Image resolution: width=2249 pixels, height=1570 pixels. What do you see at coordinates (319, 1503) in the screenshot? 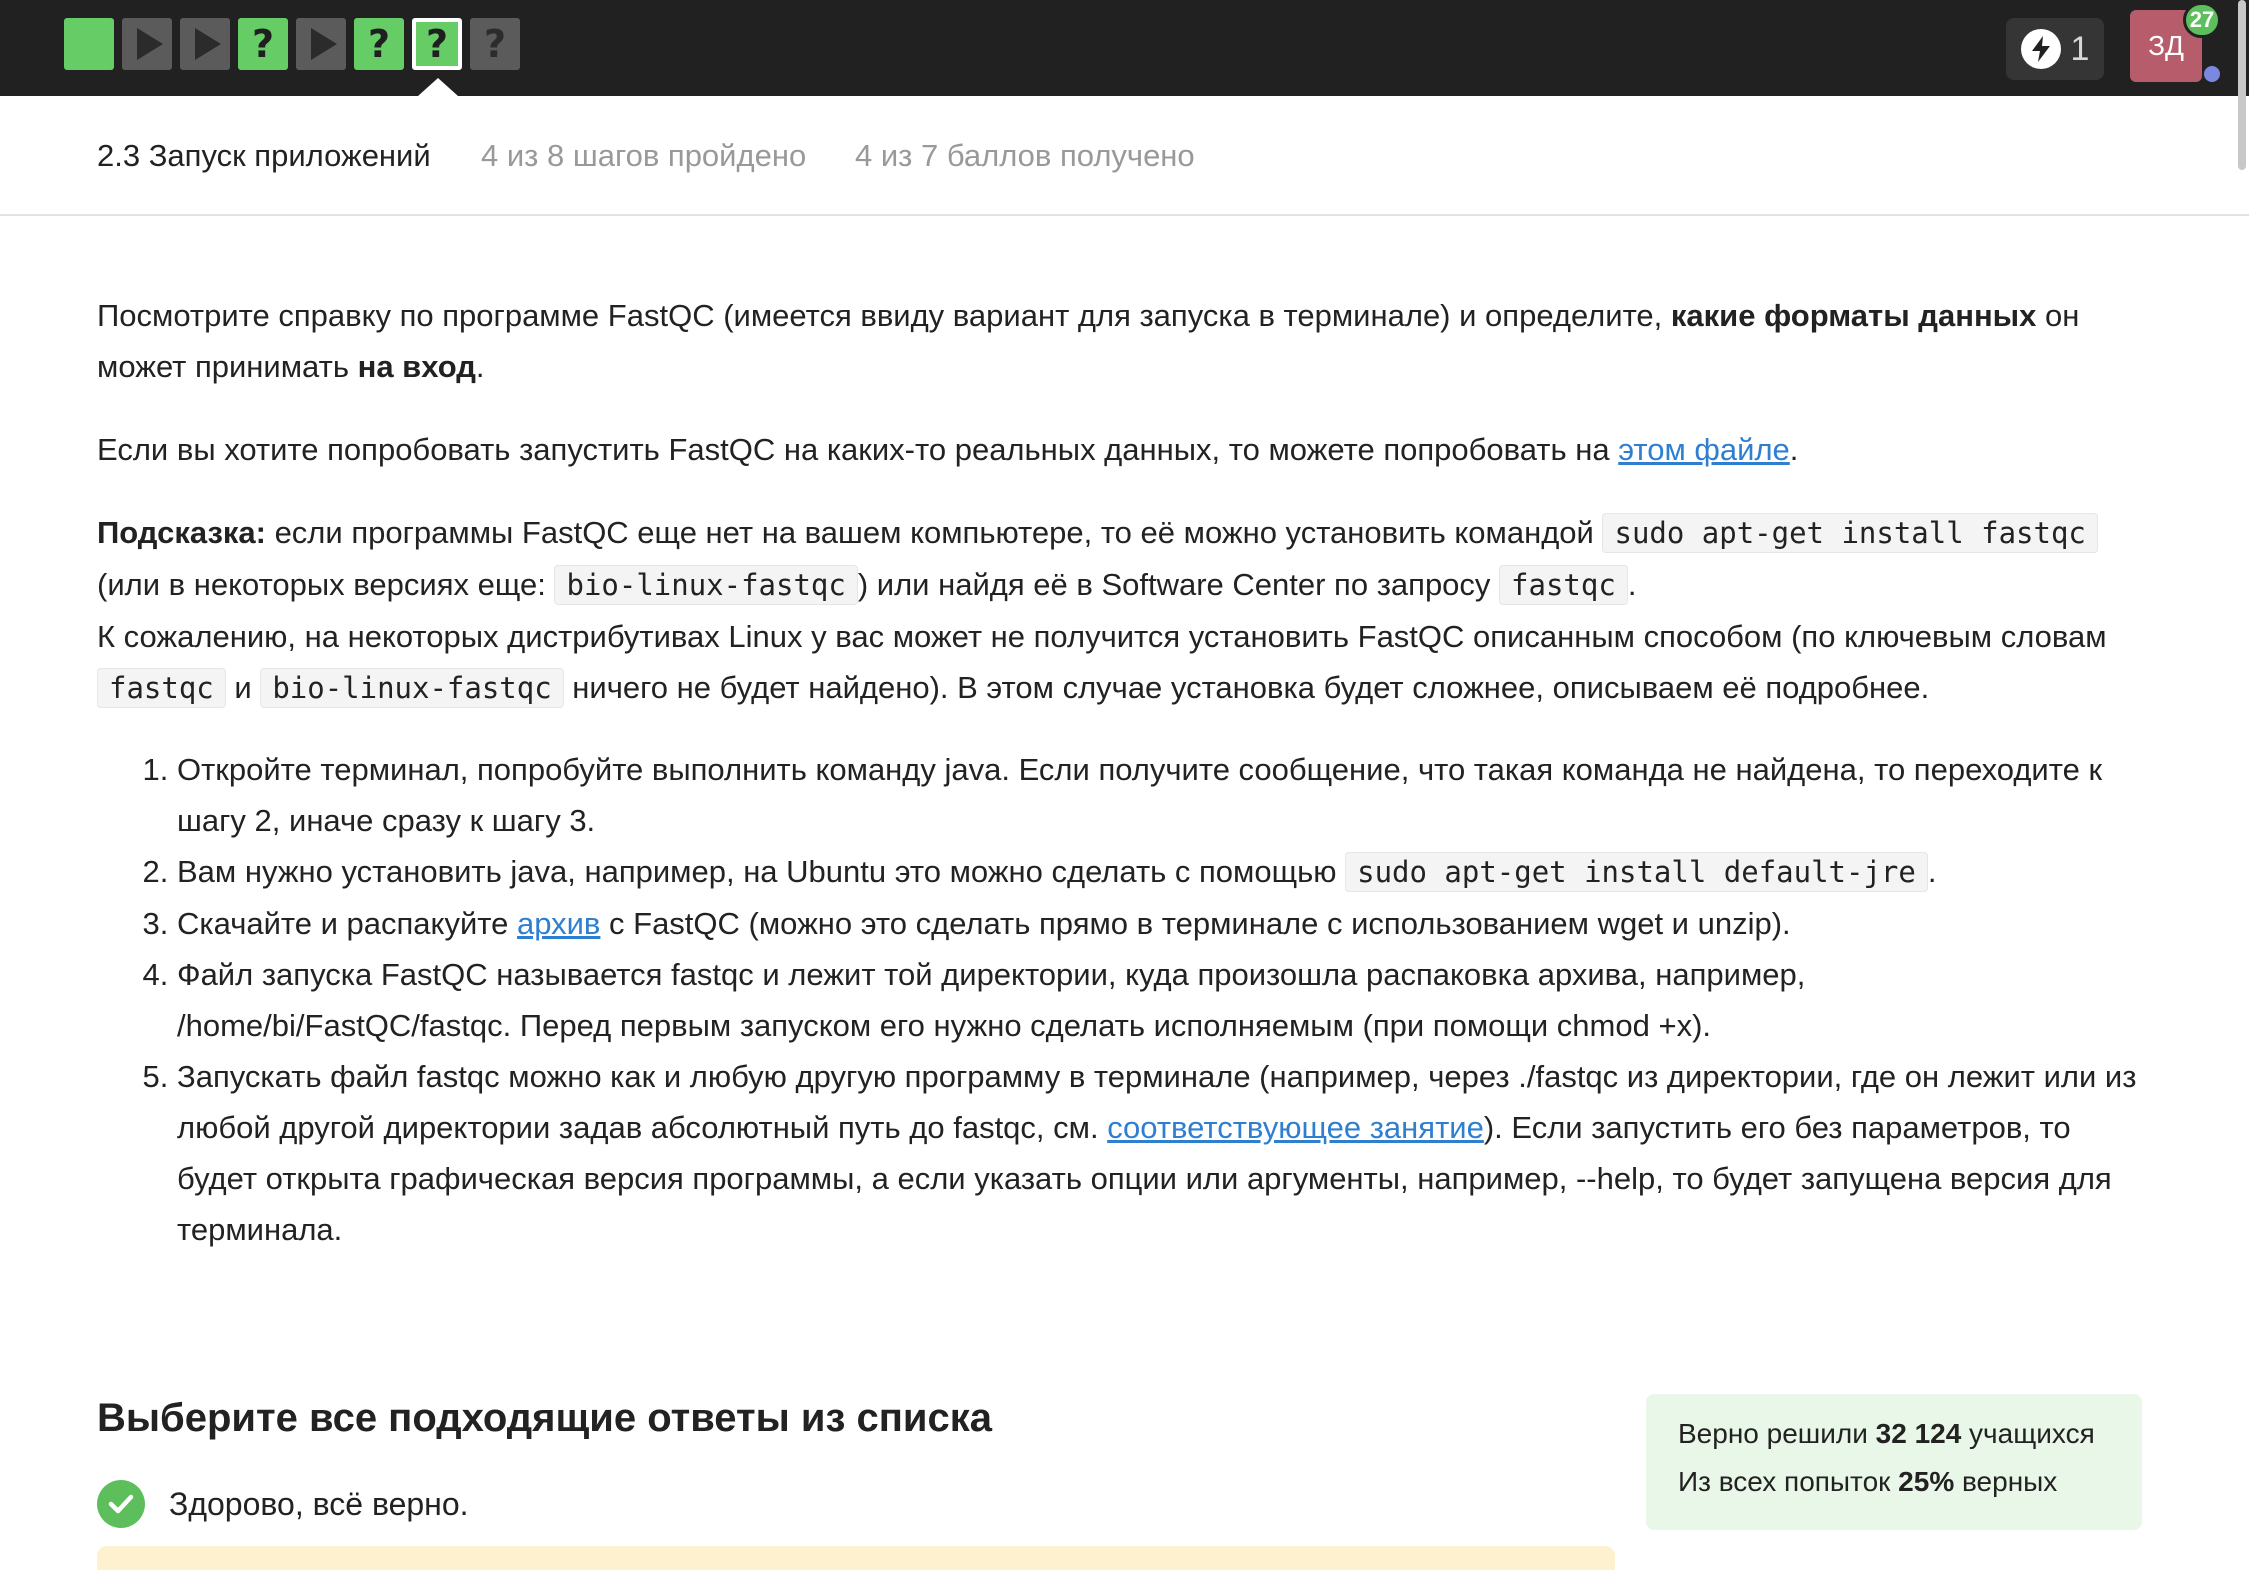
I see `result-text: Здорово, всё верно.` at bounding box center [319, 1503].